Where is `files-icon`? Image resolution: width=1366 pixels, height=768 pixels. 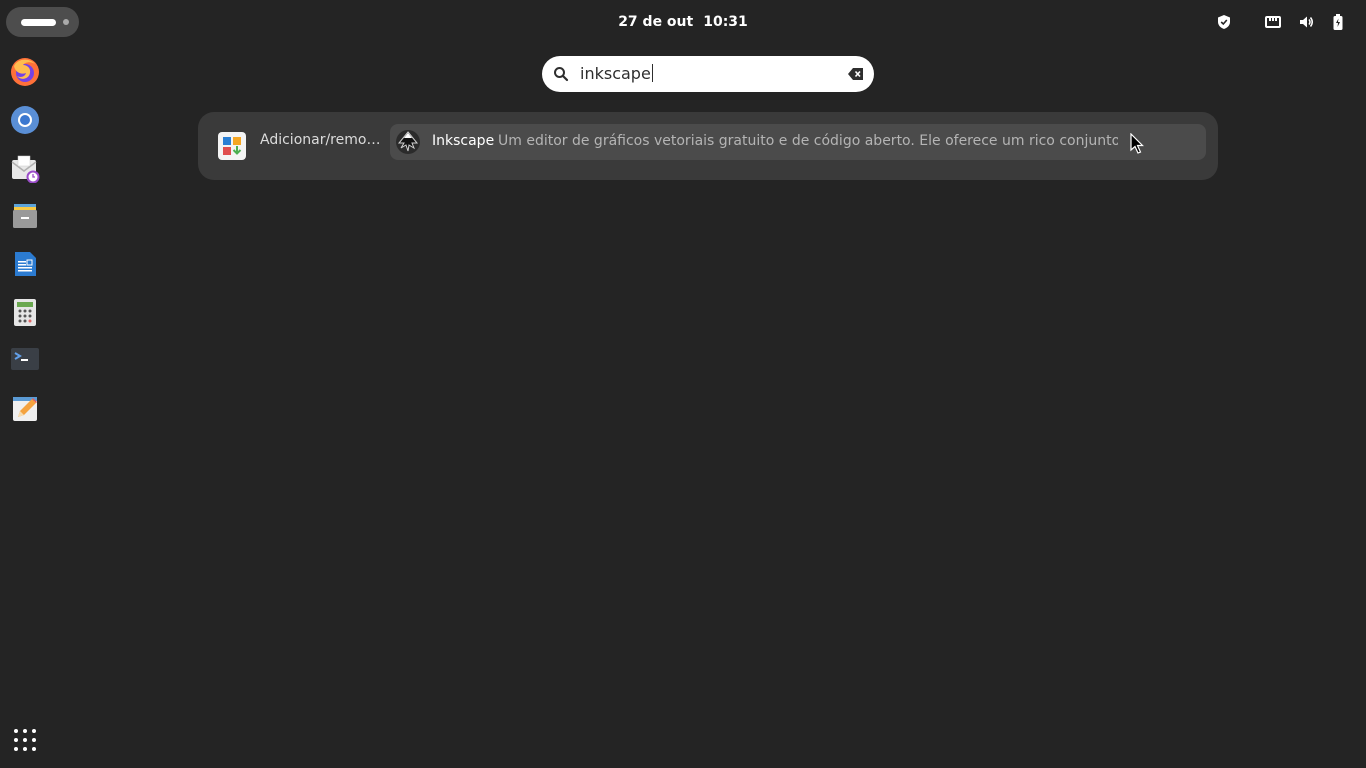 files-icon is located at coordinates (25, 216).